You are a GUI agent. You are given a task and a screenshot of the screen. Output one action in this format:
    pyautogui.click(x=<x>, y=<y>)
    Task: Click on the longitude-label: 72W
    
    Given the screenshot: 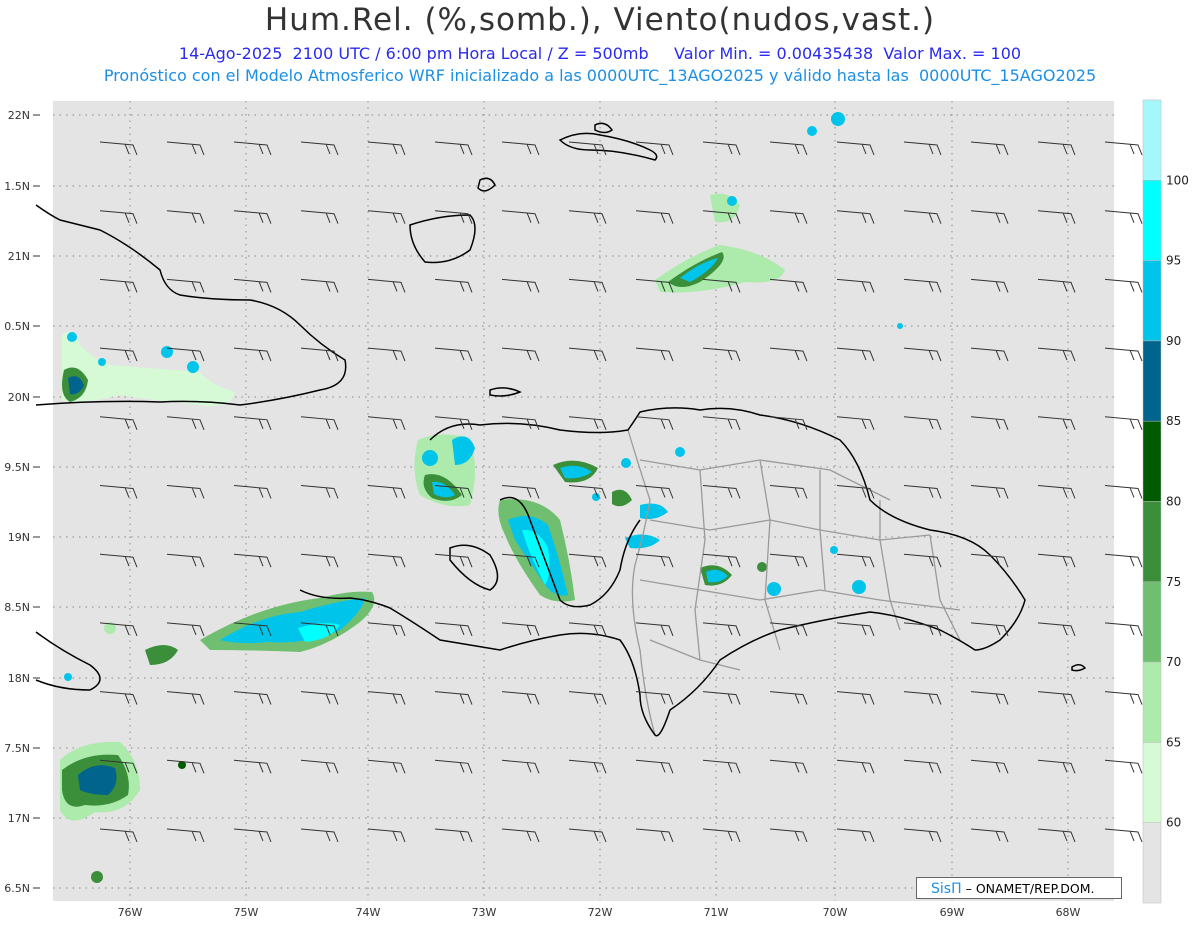 What is the action you would take?
    pyautogui.click(x=600, y=912)
    